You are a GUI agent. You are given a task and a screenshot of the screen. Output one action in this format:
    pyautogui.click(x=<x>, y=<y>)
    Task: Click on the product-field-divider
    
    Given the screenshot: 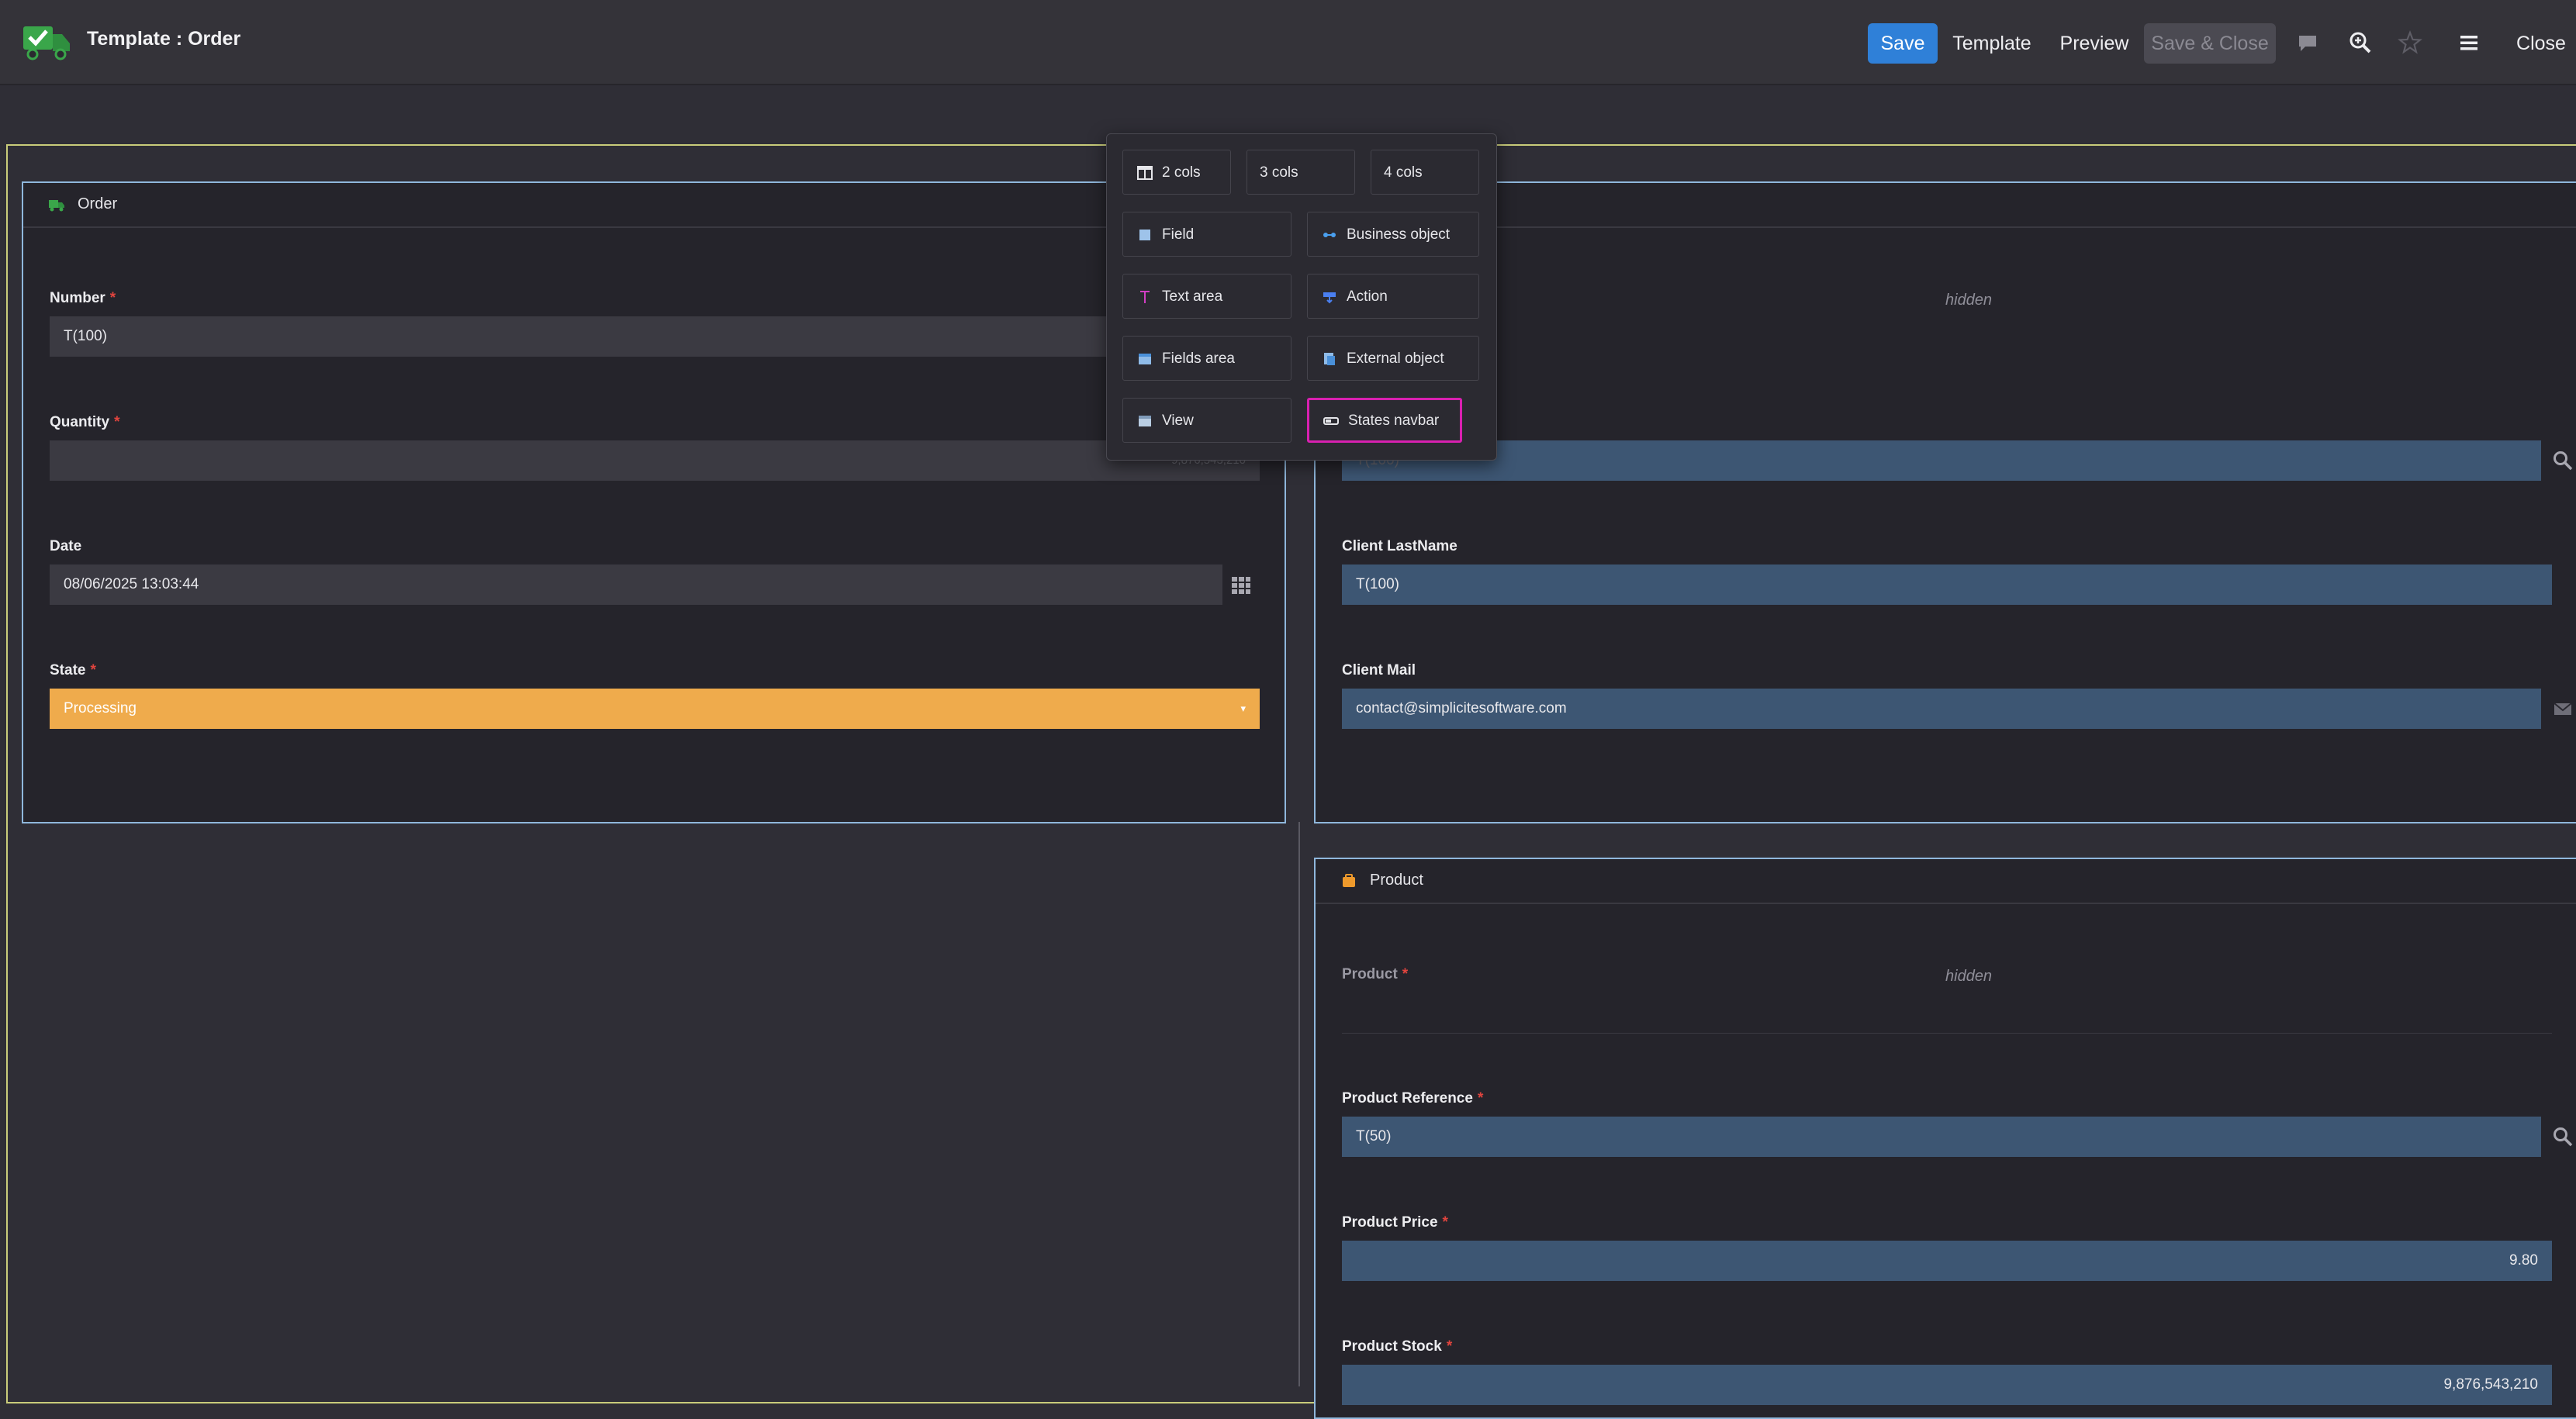 What is the action you would take?
    pyautogui.click(x=1947, y=1033)
    